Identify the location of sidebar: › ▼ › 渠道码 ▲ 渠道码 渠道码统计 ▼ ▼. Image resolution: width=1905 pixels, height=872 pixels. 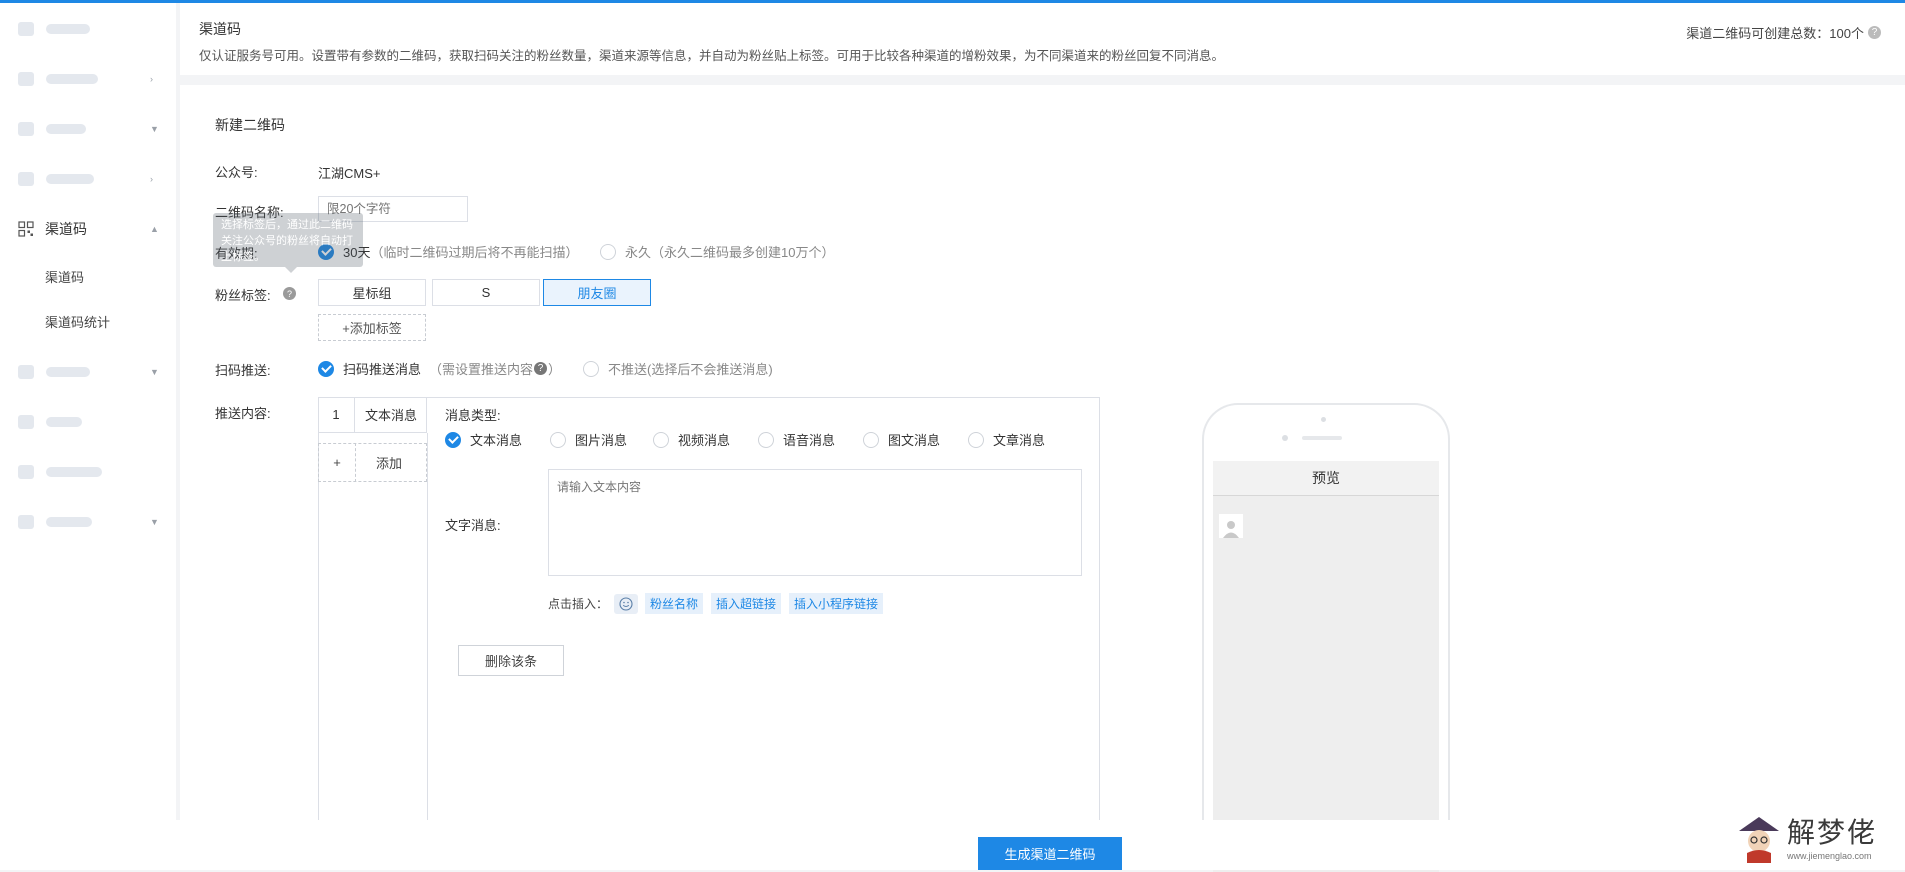
(88, 436).